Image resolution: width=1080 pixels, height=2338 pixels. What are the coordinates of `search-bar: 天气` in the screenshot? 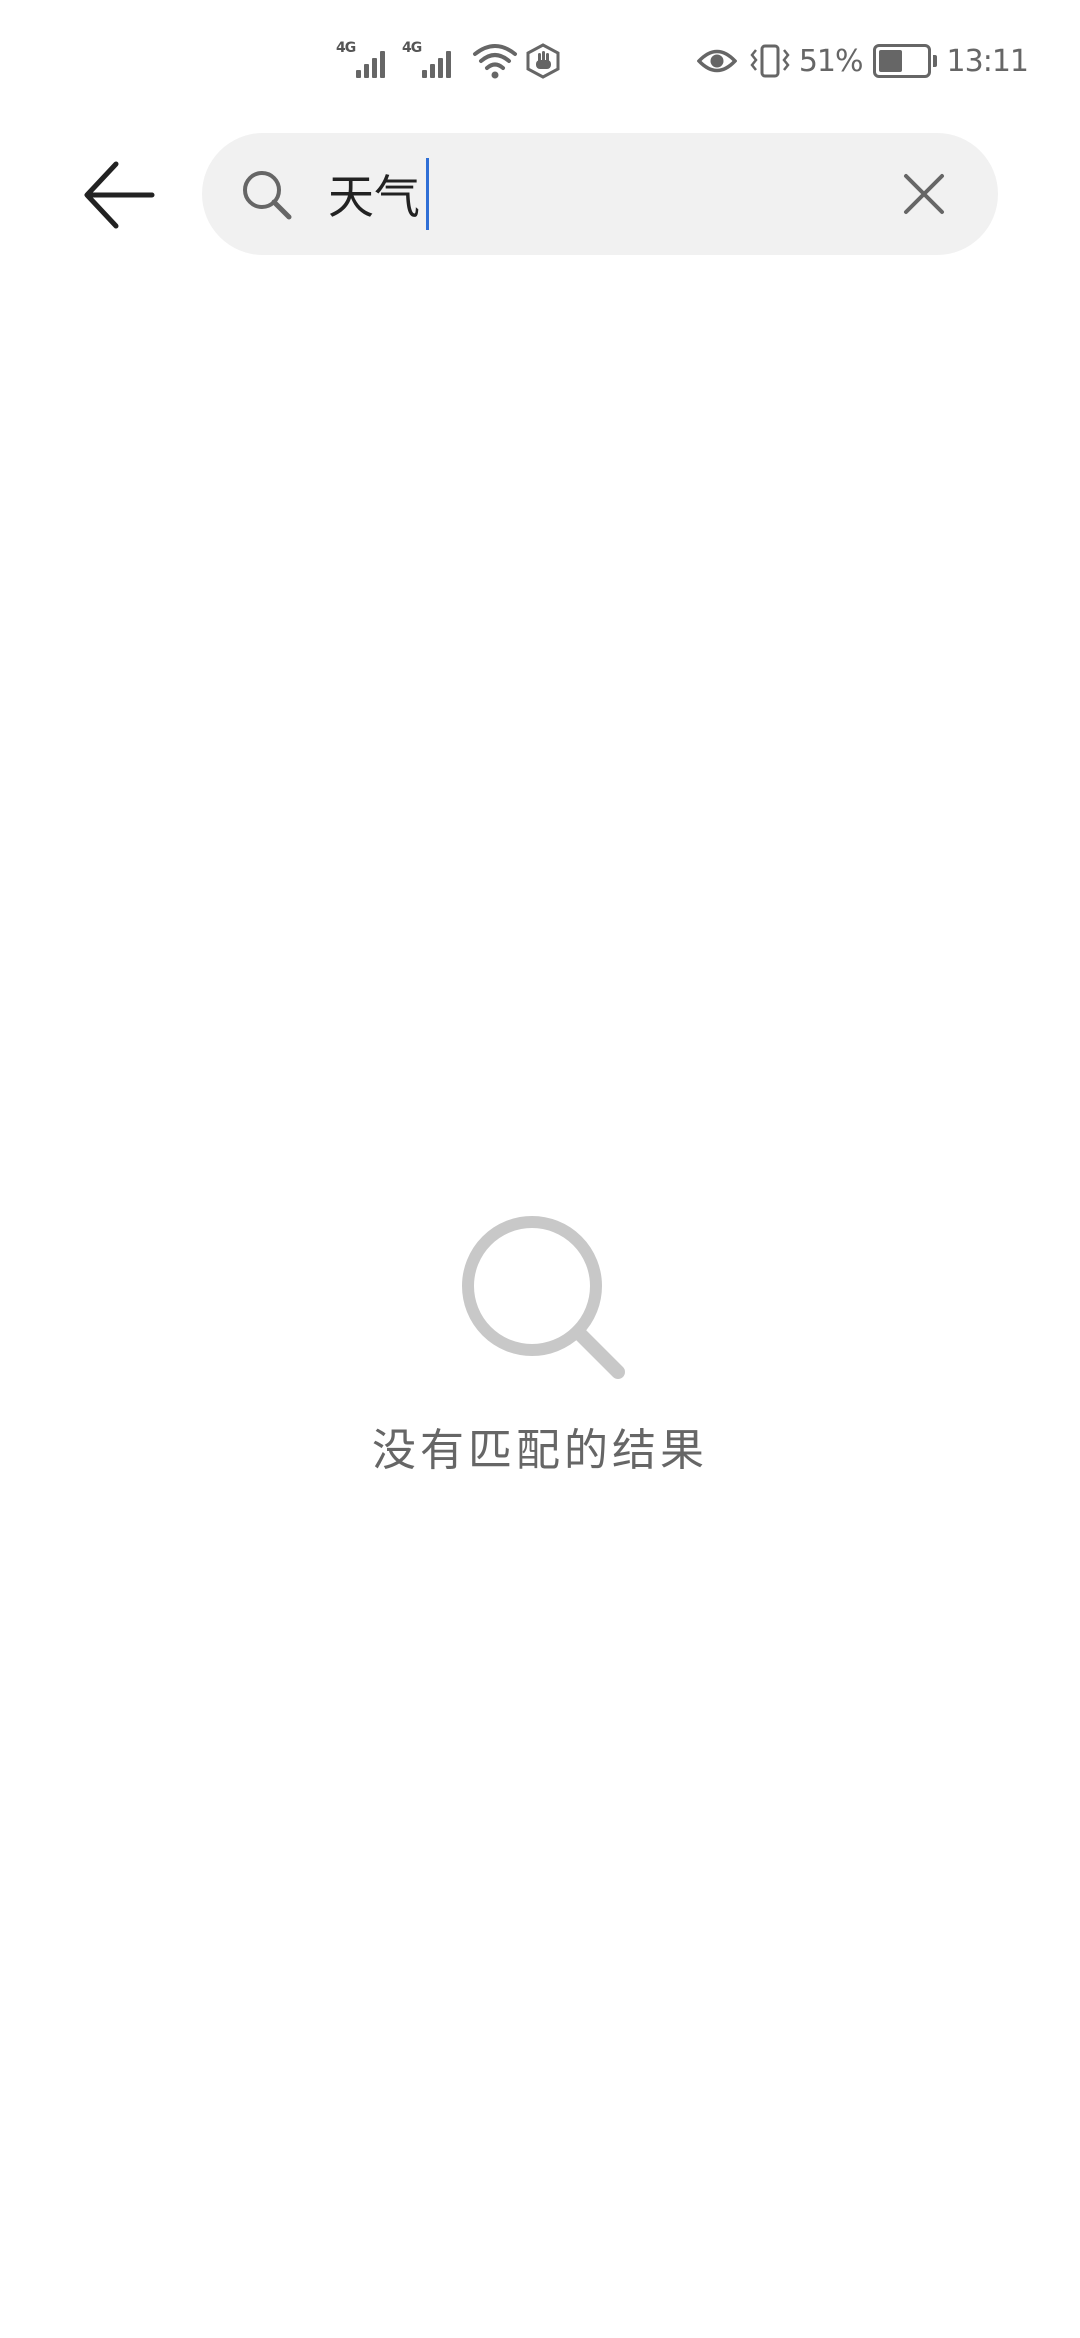 It's located at (600, 194).